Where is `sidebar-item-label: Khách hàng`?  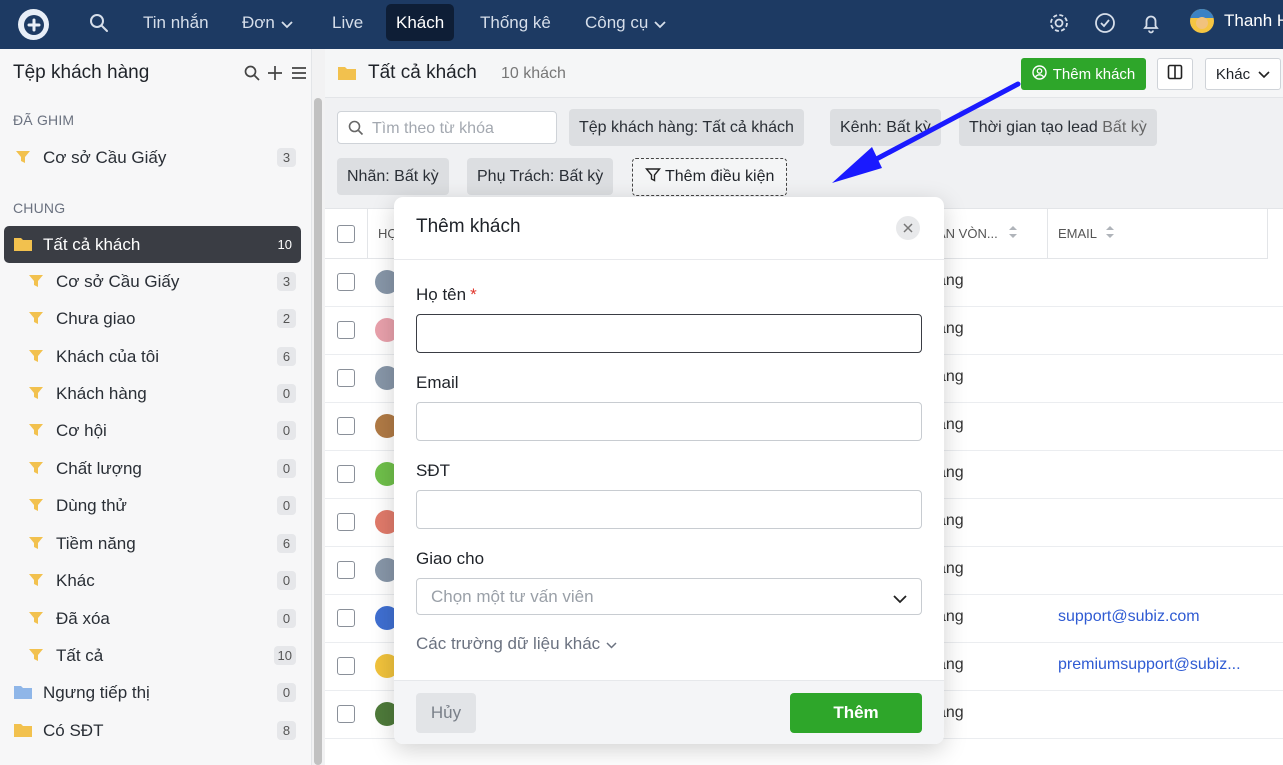 sidebar-item-label: Khách hàng is located at coordinates (101, 393).